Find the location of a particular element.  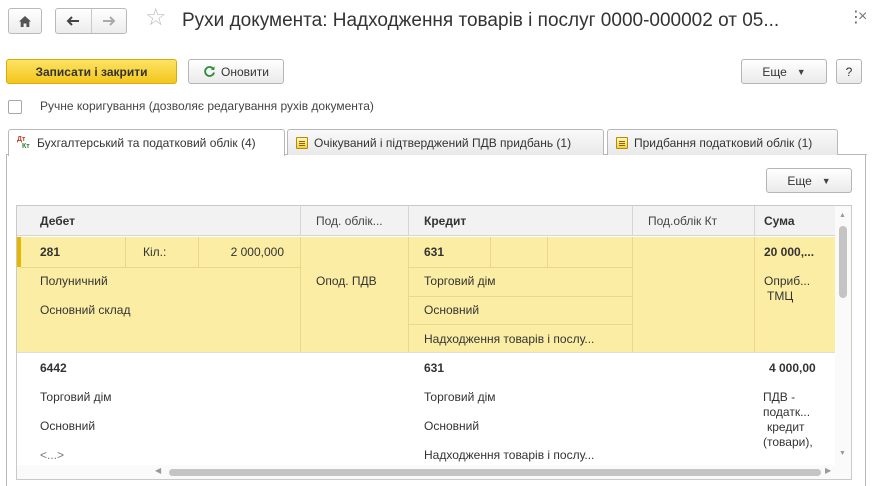

debit-subconto-3: <...> is located at coordinates (52, 455).